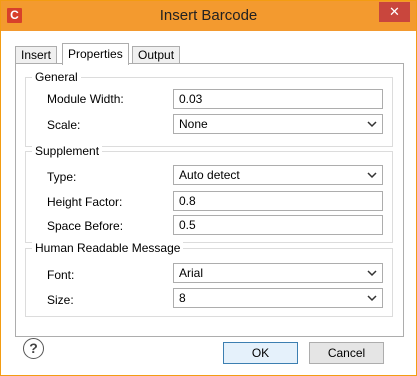  What do you see at coordinates (278, 298) in the screenshot?
I see `size-select: 8` at bounding box center [278, 298].